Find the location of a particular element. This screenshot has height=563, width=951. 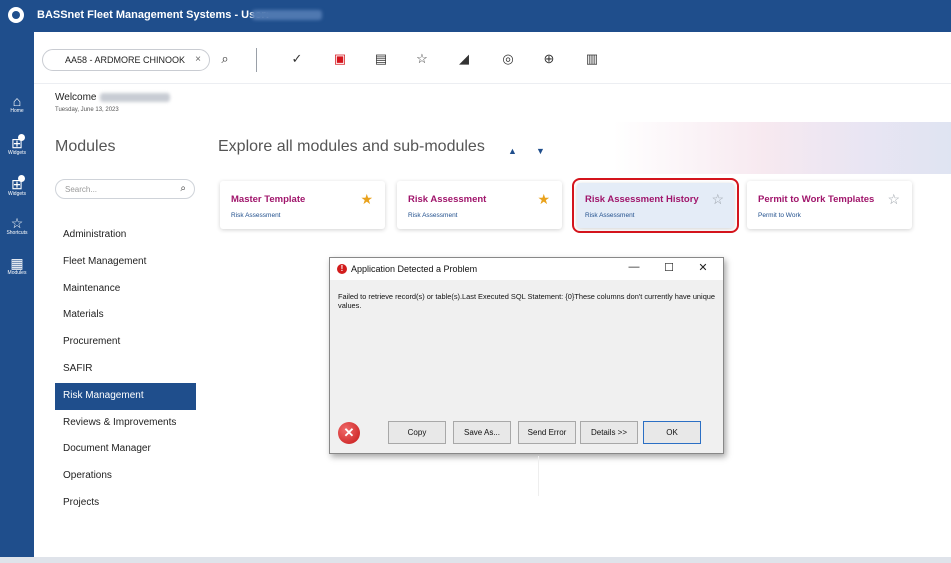

ok-button: OK is located at coordinates (672, 432).